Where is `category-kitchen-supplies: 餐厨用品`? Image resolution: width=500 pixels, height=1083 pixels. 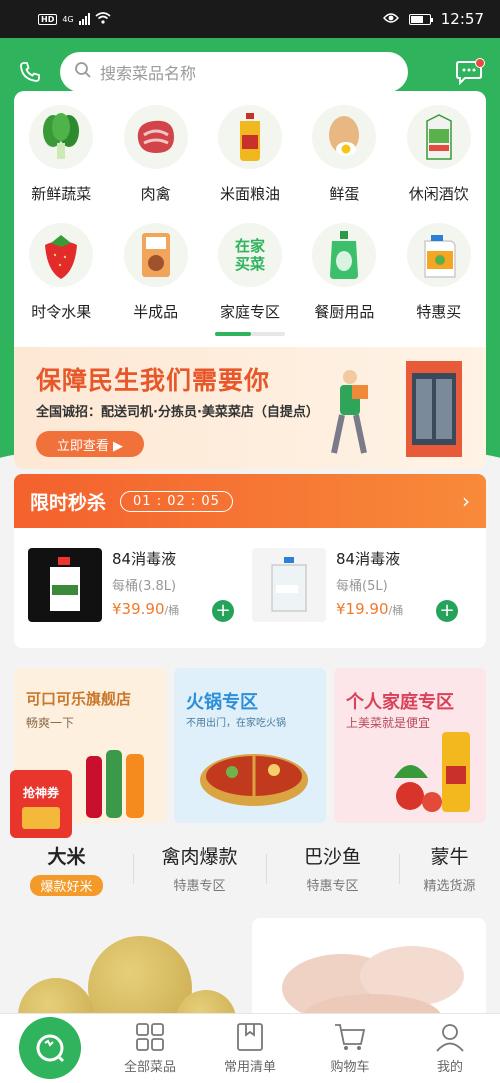
category-kitchen-supplies: 餐厨用品 is located at coordinates (344, 274).